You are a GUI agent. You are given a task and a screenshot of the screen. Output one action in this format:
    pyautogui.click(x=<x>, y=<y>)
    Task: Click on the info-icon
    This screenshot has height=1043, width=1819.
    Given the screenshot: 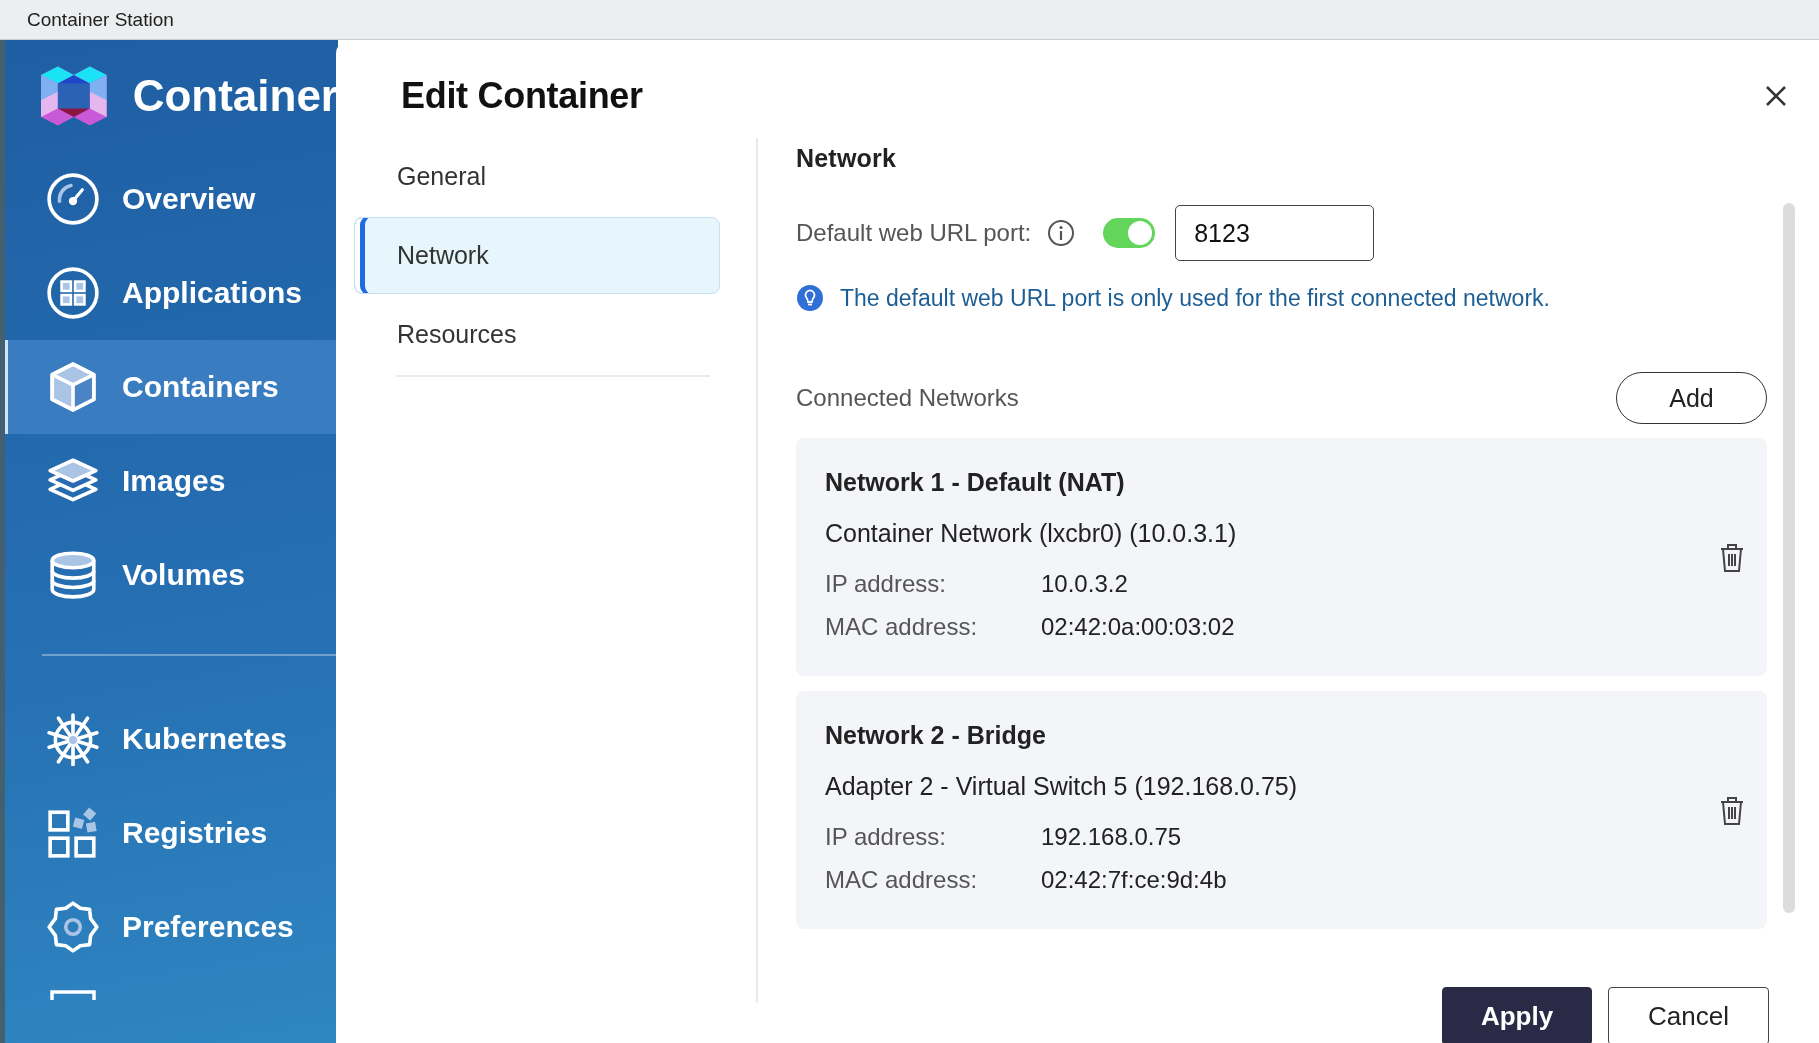 What is the action you would take?
    pyautogui.click(x=1061, y=233)
    